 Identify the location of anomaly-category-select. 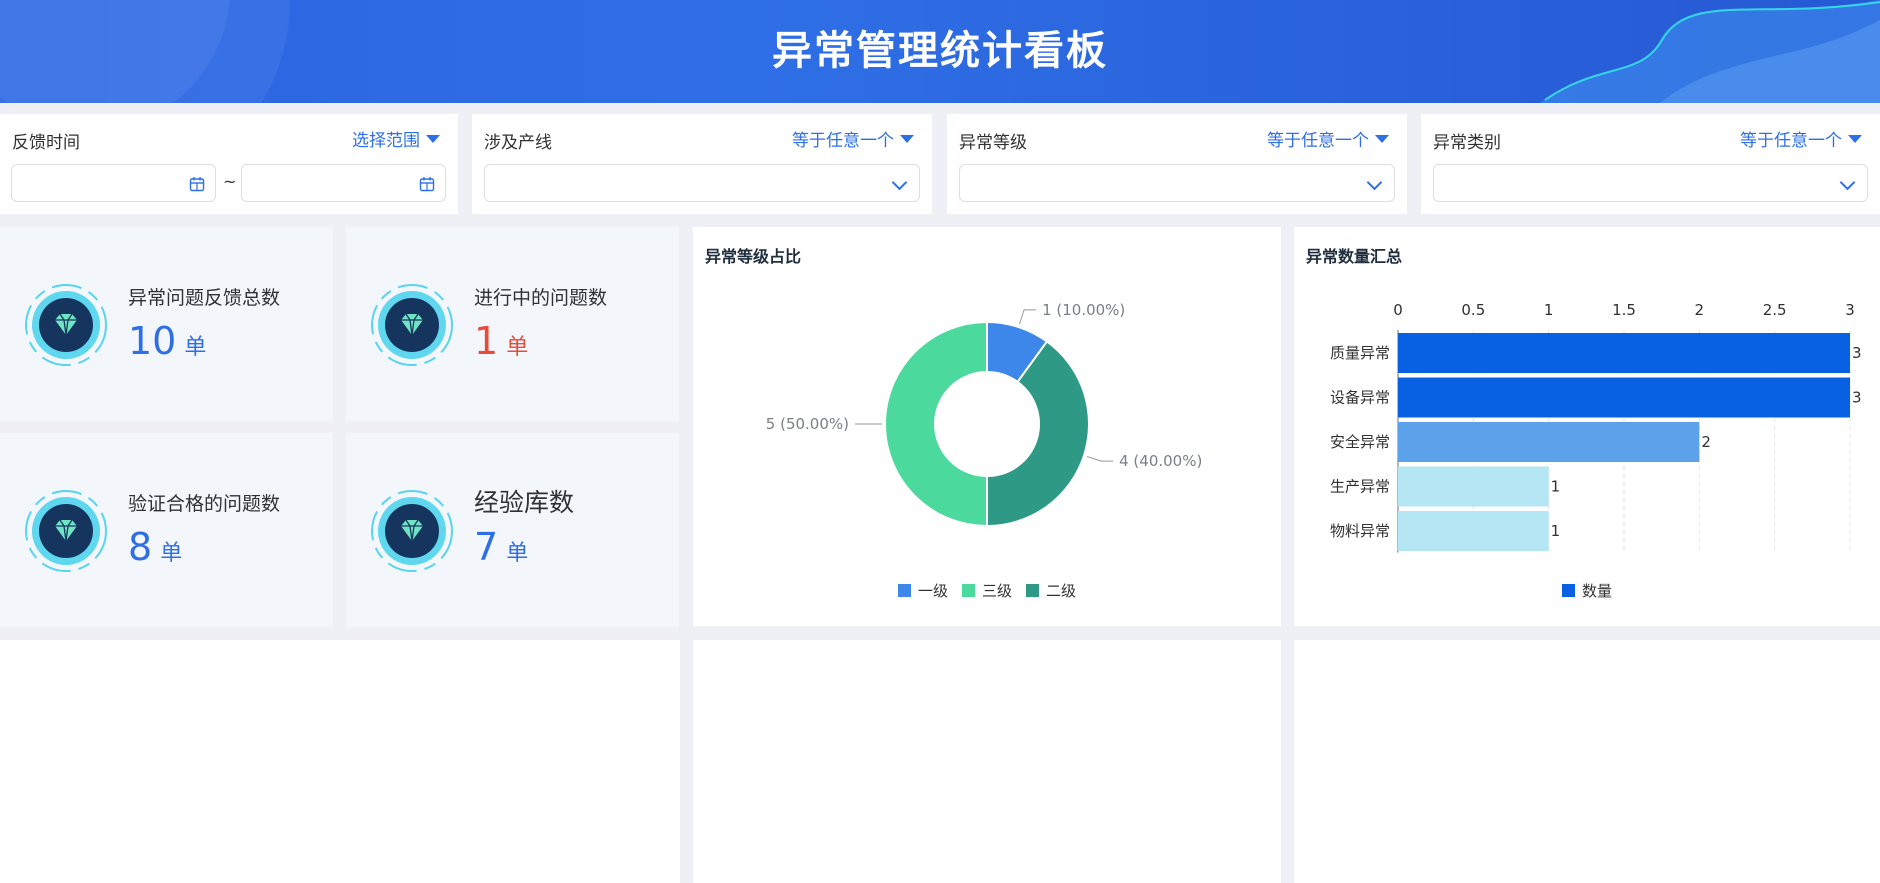
(1650, 183).